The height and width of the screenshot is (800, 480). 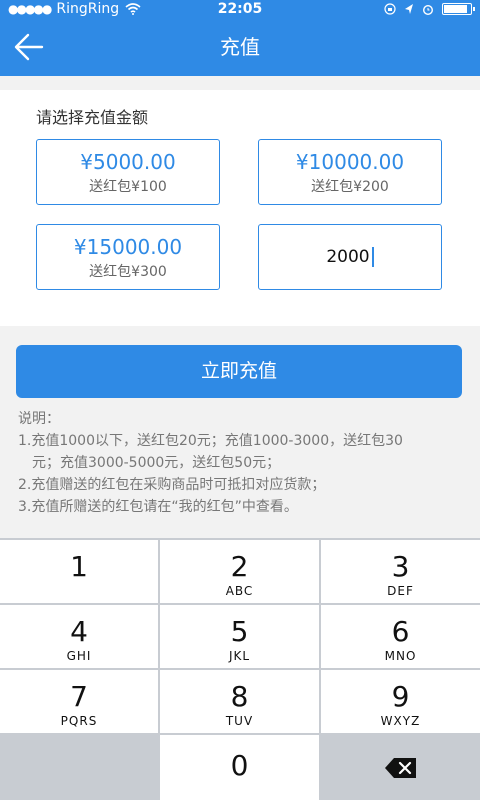 What do you see at coordinates (372, 257) in the screenshot?
I see `text-cursor` at bounding box center [372, 257].